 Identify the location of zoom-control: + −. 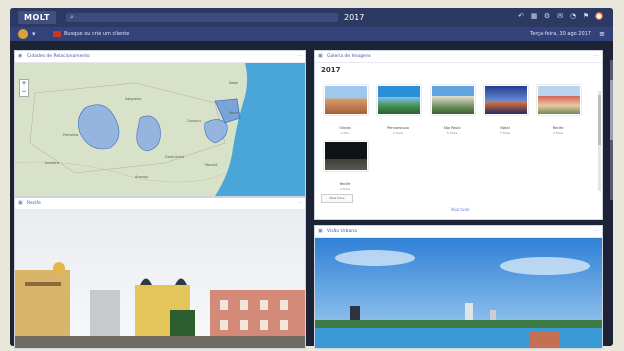
(24, 88).